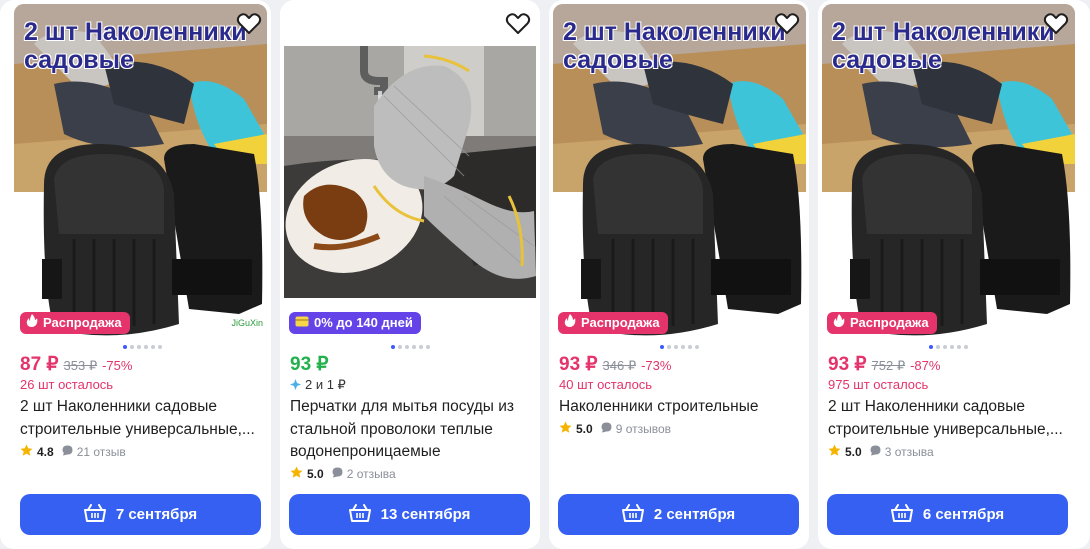 The width and height of the screenshot is (1090, 549). I want to click on split-label: 2 и 1 ₽, so click(325, 384).